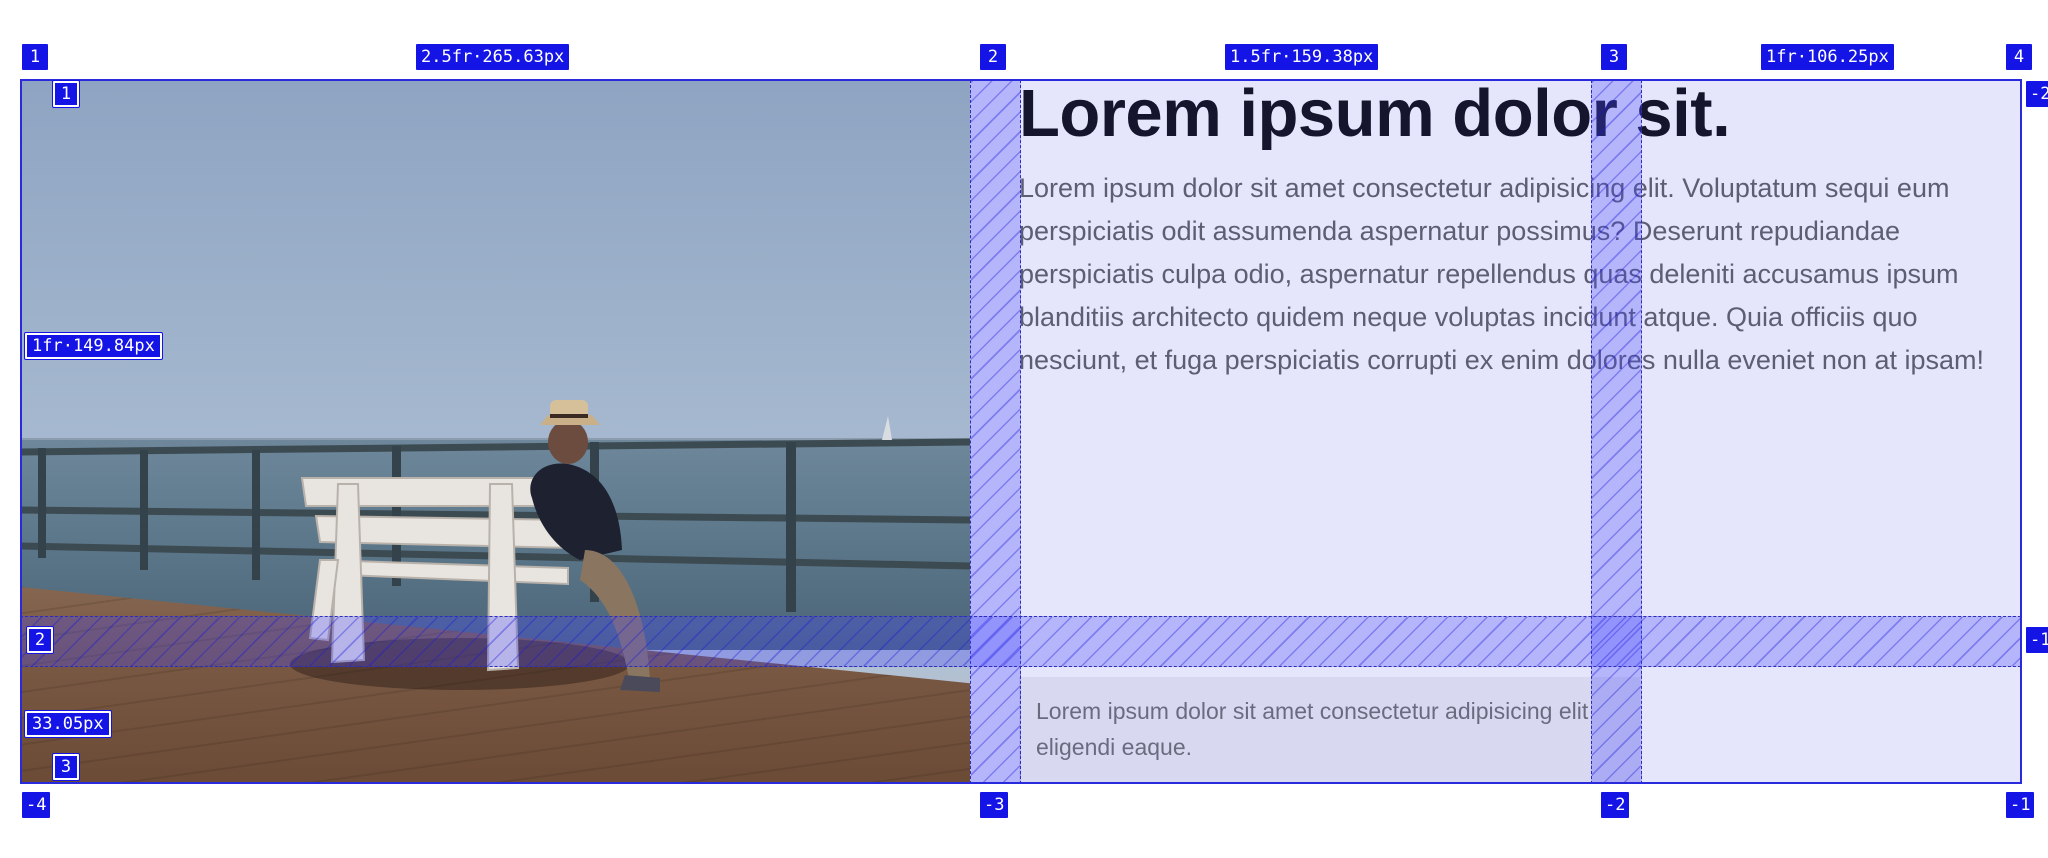 This screenshot has width=2048, height=858. Describe the element at coordinates (993, 57) in the screenshot. I see `column-line-number-2: 2` at that location.